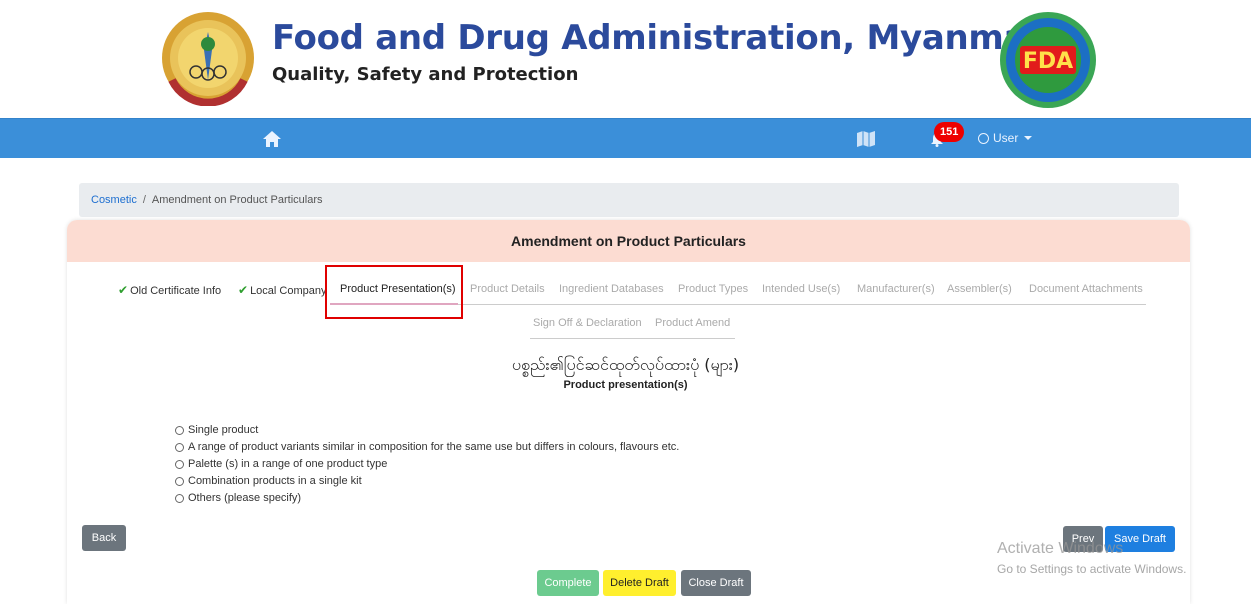  Describe the element at coordinates (568, 583) in the screenshot. I see `complete-button: Complete` at that location.